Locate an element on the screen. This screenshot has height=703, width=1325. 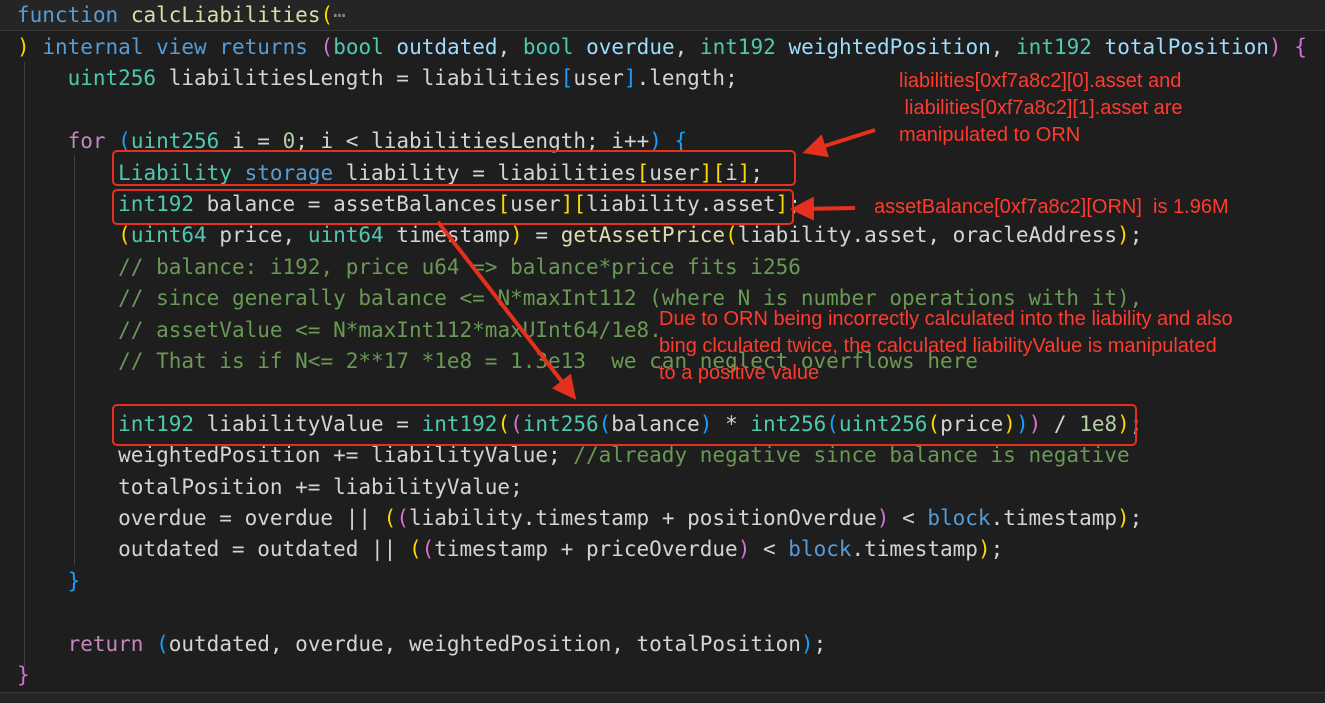
code-token: int256 is located at coordinates (560, 423).